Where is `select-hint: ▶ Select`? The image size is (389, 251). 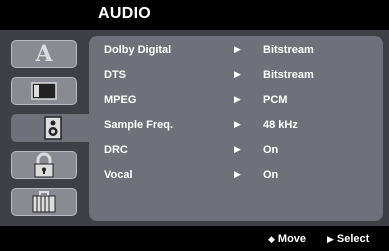 select-hint: ▶ Select is located at coordinates (348, 239).